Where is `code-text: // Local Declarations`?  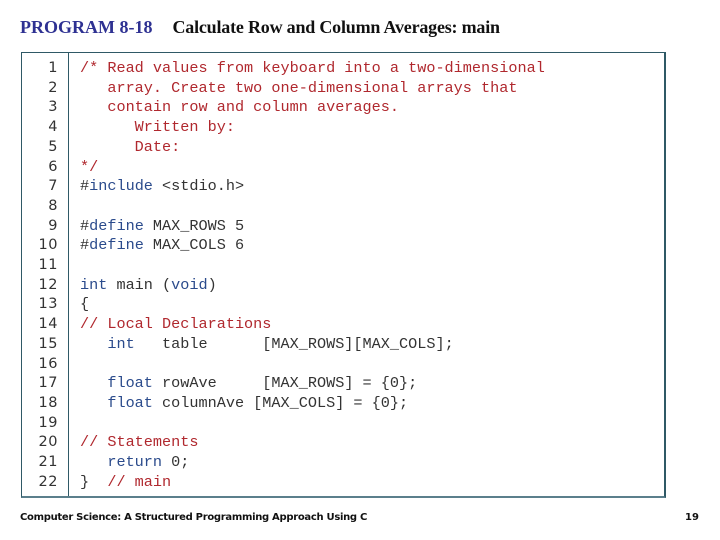 code-text: // Local Declarations is located at coordinates (175, 324).